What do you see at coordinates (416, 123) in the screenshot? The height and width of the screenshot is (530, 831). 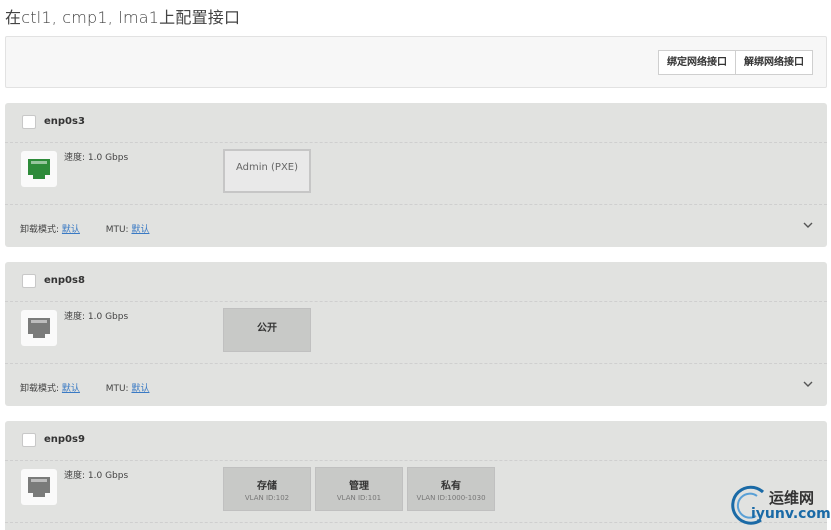 I see `interface-header: enp0s3` at bounding box center [416, 123].